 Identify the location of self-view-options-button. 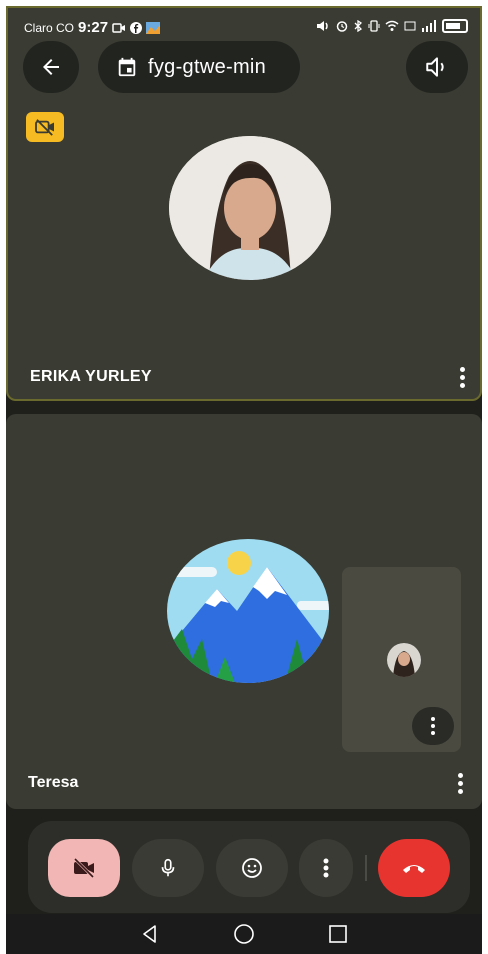
(433, 726).